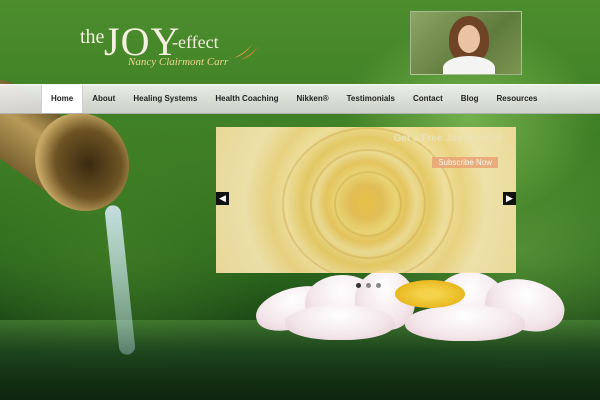 The width and height of the screenshot is (600, 400). What do you see at coordinates (92, 37) in the screenshot?
I see `logo-the: the` at bounding box center [92, 37].